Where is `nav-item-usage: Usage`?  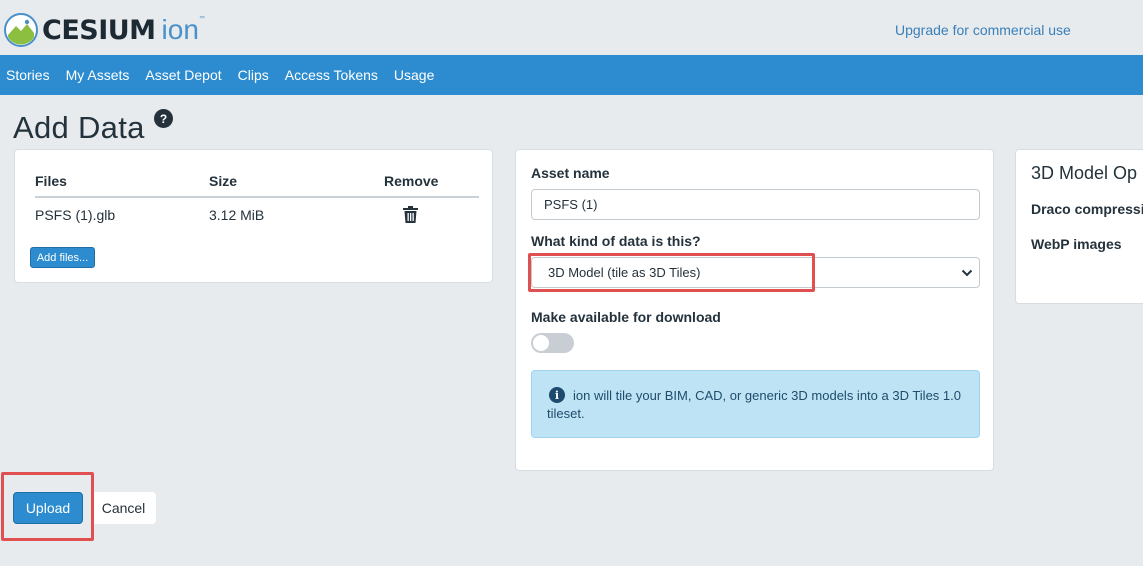 nav-item-usage: Usage is located at coordinates (414, 75).